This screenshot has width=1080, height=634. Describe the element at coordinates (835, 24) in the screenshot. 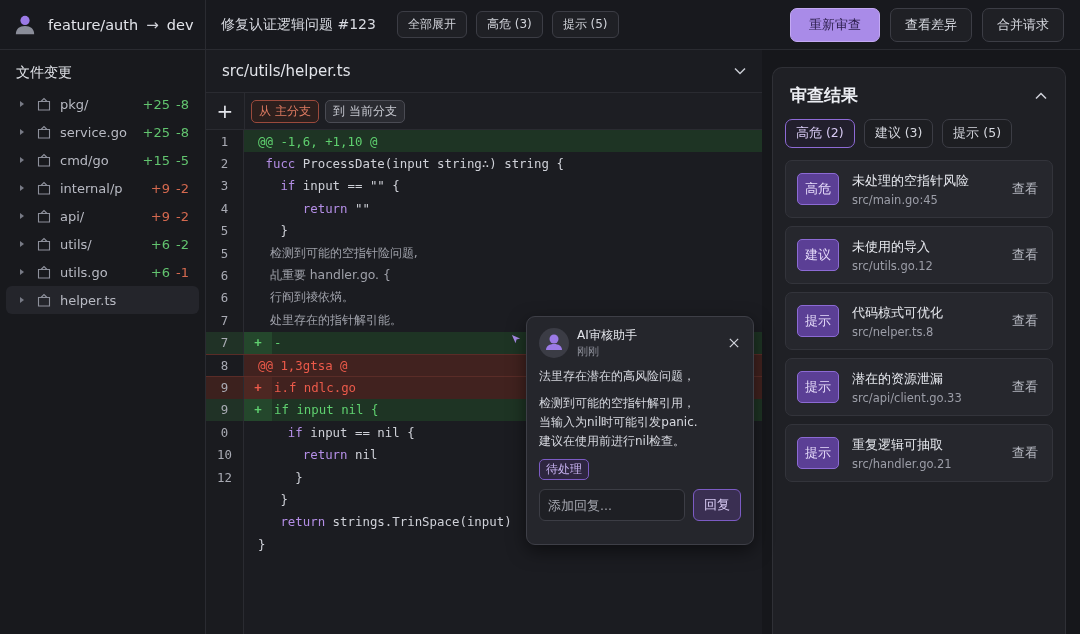

I see `primary-button: 重新审查` at that location.